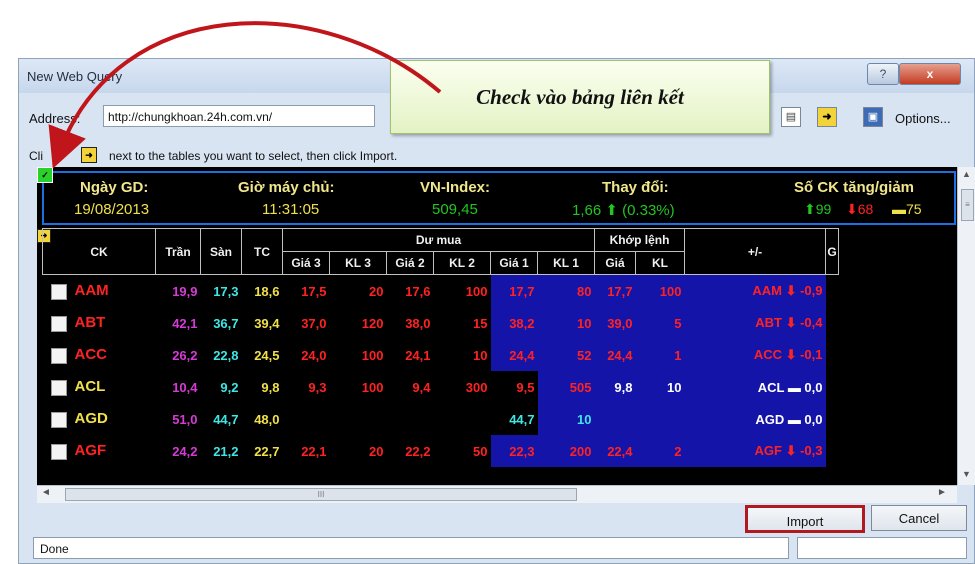 The image size is (975, 564). I want to click on red-curved-arrow, so click(245, 95).